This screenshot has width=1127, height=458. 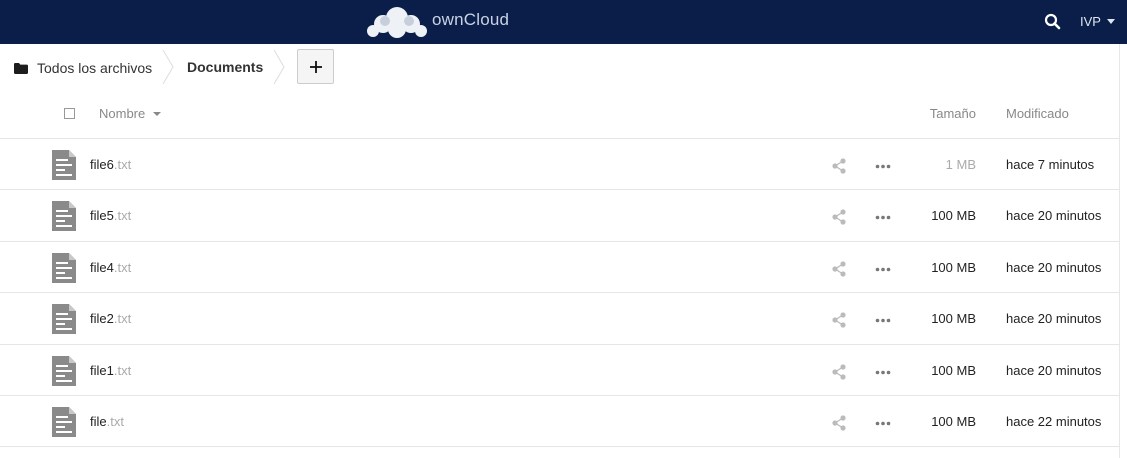 I want to click on file-basename: file, so click(x=98, y=421).